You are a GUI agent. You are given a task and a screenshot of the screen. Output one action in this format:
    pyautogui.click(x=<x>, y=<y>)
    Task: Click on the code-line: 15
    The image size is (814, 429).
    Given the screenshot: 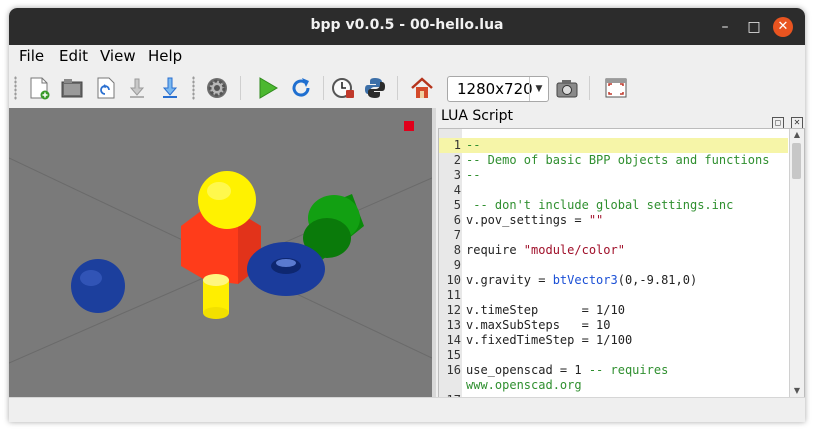 What is the action you would take?
    pyautogui.click(x=613, y=355)
    